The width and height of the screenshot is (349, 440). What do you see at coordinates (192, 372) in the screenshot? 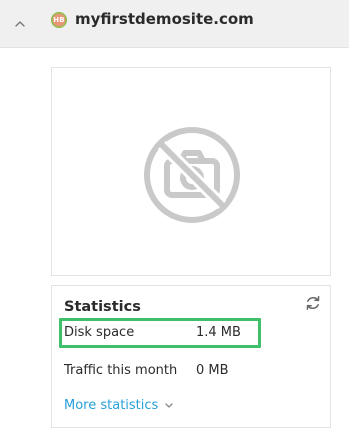
I see `stat-row-traffic: Traffic this month 0 MB` at bounding box center [192, 372].